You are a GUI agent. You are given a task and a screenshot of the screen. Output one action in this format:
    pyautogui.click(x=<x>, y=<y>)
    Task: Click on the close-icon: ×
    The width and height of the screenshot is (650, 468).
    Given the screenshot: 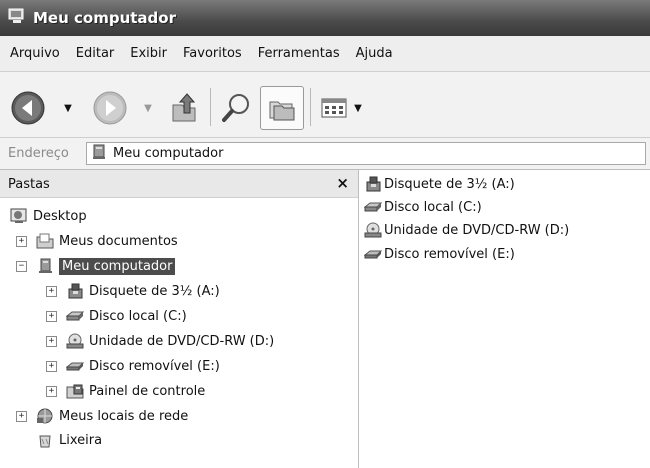 What is the action you would take?
    pyautogui.click(x=342, y=183)
    